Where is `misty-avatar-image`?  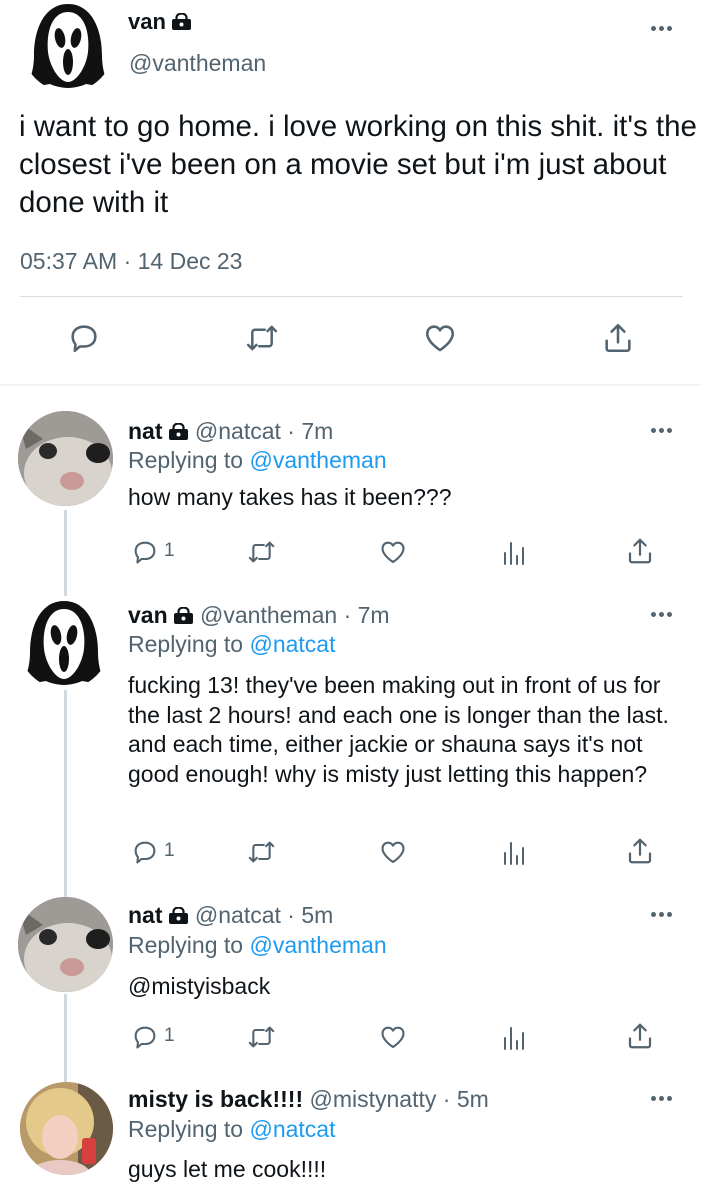 misty-avatar-image is located at coordinates (66, 1128).